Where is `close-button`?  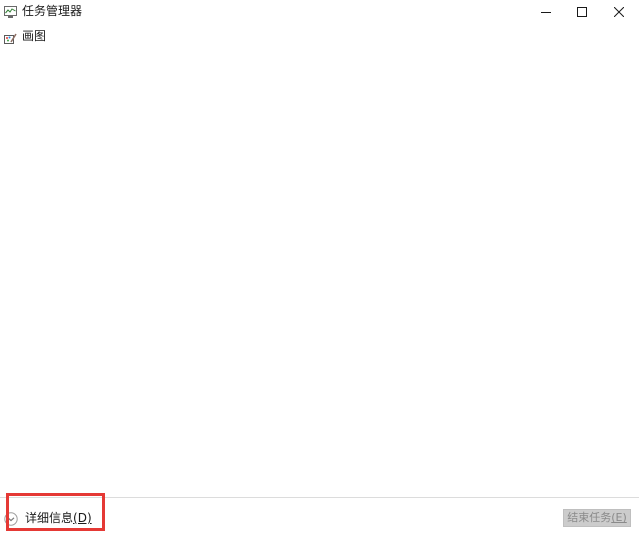
close-button is located at coordinates (619, 11).